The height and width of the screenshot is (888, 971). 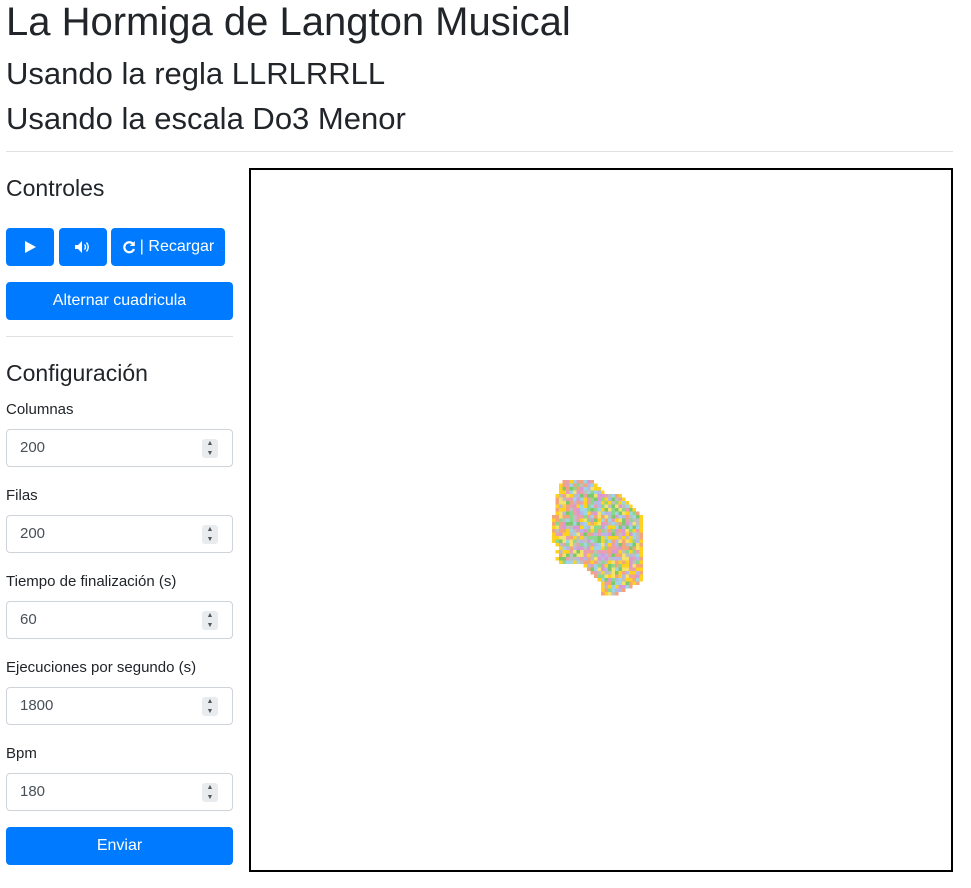 I want to click on end-time-input: 60 ▲ ▼, so click(x=119, y=620).